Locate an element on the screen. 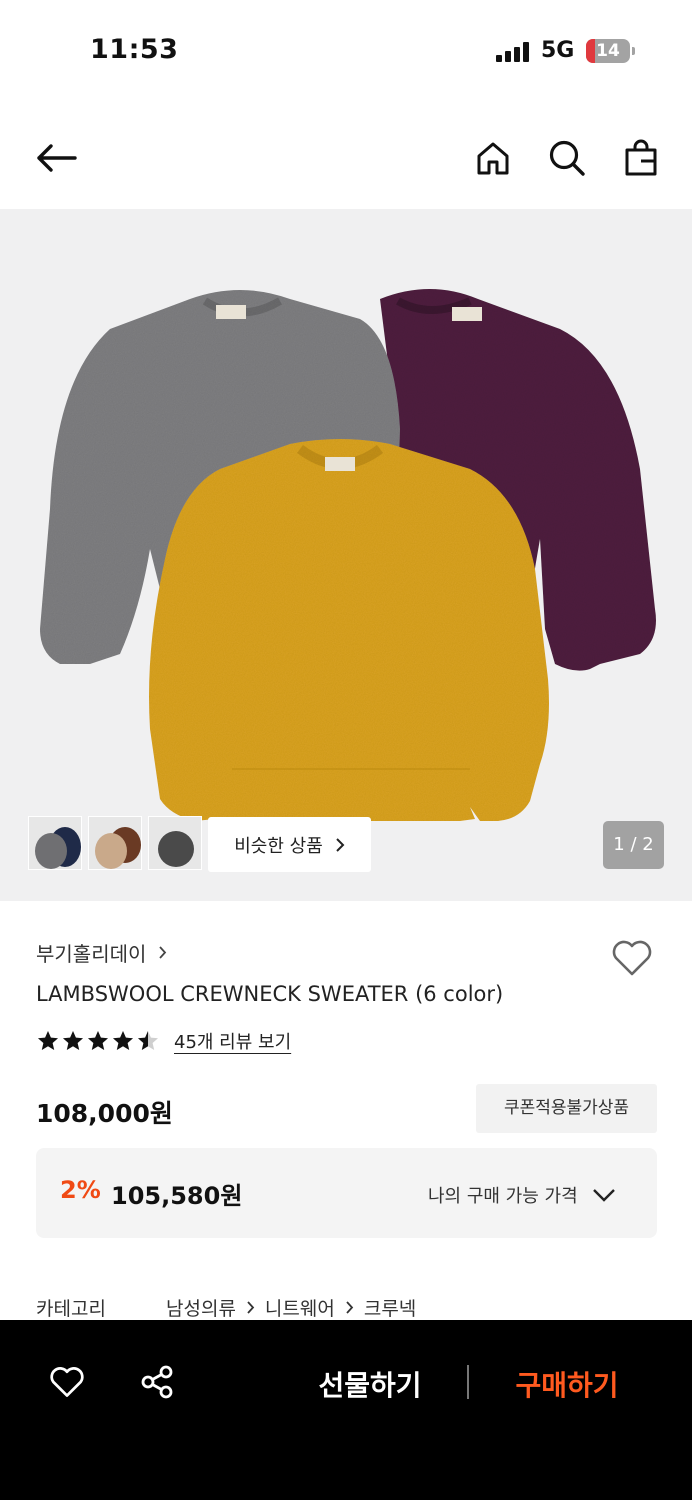 The height and width of the screenshot is (1500, 692). coupon-badge: 쿠폰적용불가상품 is located at coordinates (566, 1108).